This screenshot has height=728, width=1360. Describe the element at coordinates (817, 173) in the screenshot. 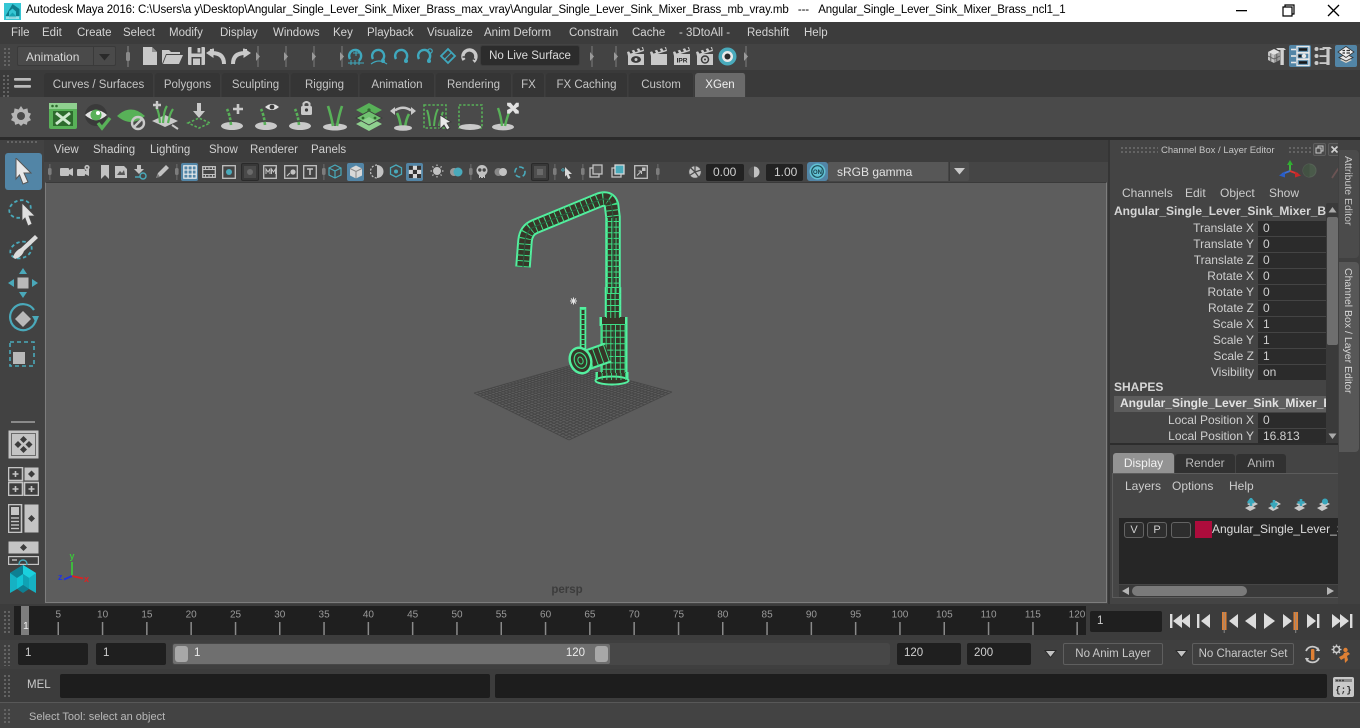

I see `svg-text: ON` at that location.